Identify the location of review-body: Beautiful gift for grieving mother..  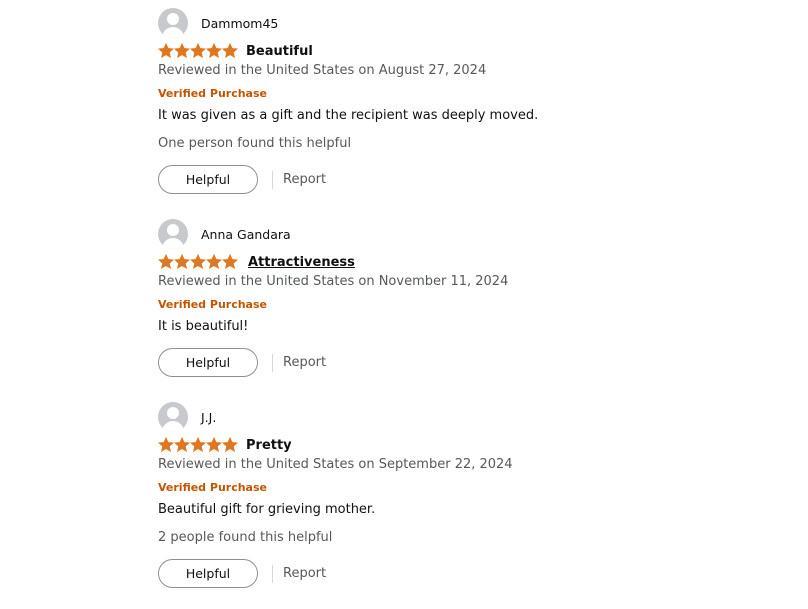
(267, 509).